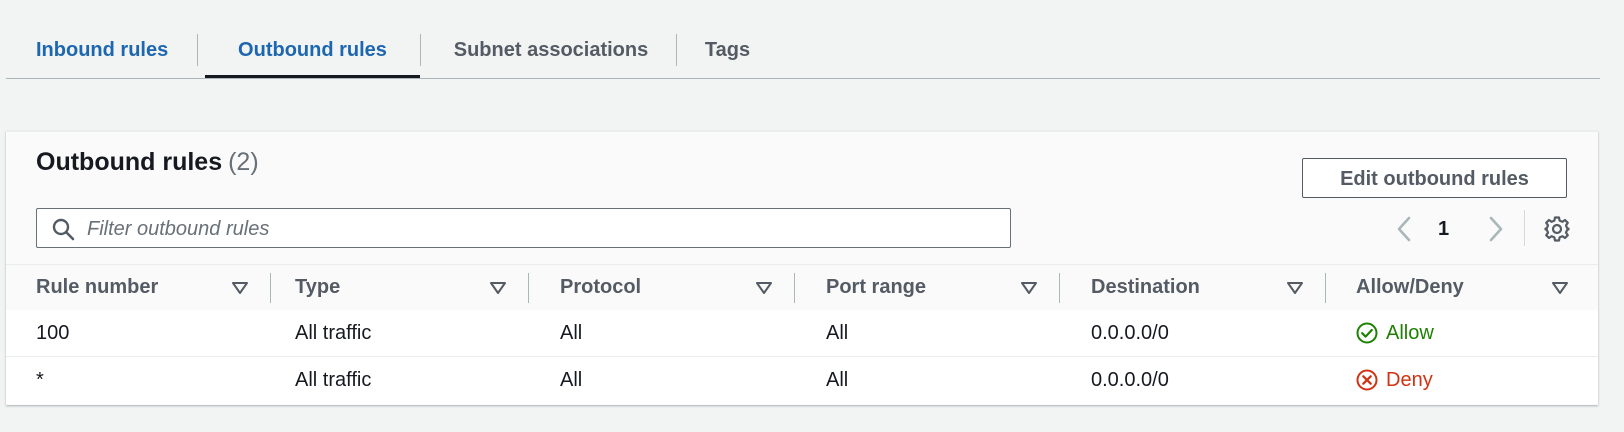 This screenshot has width=1624, height=432. What do you see at coordinates (1409, 380) in the screenshot?
I see `status-label: Deny` at bounding box center [1409, 380].